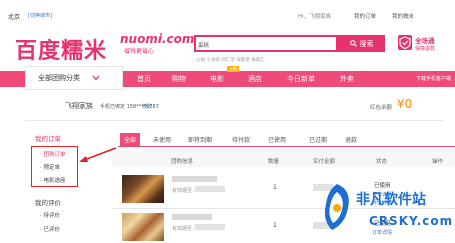  What do you see at coordinates (182, 162) in the screenshot?
I see `col-deal-info: 团购信息` at bounding box center [182, 162].